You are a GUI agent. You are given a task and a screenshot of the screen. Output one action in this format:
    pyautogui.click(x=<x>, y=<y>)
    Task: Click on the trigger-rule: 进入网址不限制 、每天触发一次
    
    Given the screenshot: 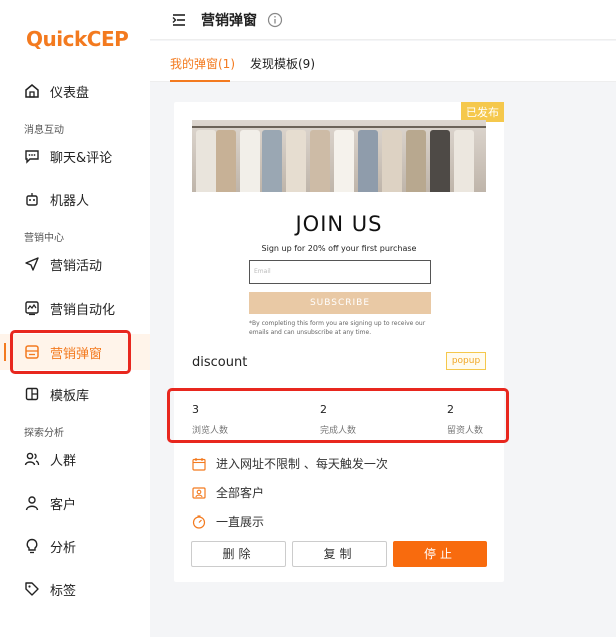 What is the action you would take?
    pyautogui.click(x=290, y=463)
    